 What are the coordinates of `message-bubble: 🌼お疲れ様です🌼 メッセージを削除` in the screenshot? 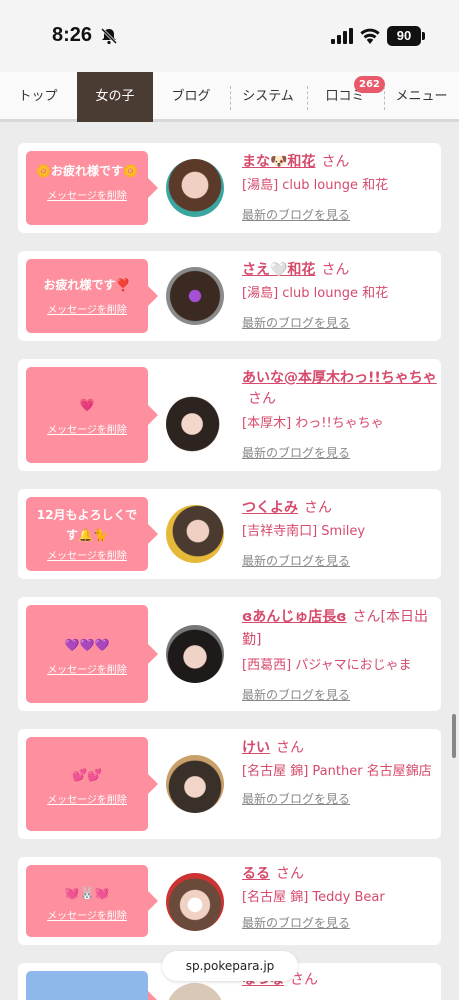 It's located at (92, 188).